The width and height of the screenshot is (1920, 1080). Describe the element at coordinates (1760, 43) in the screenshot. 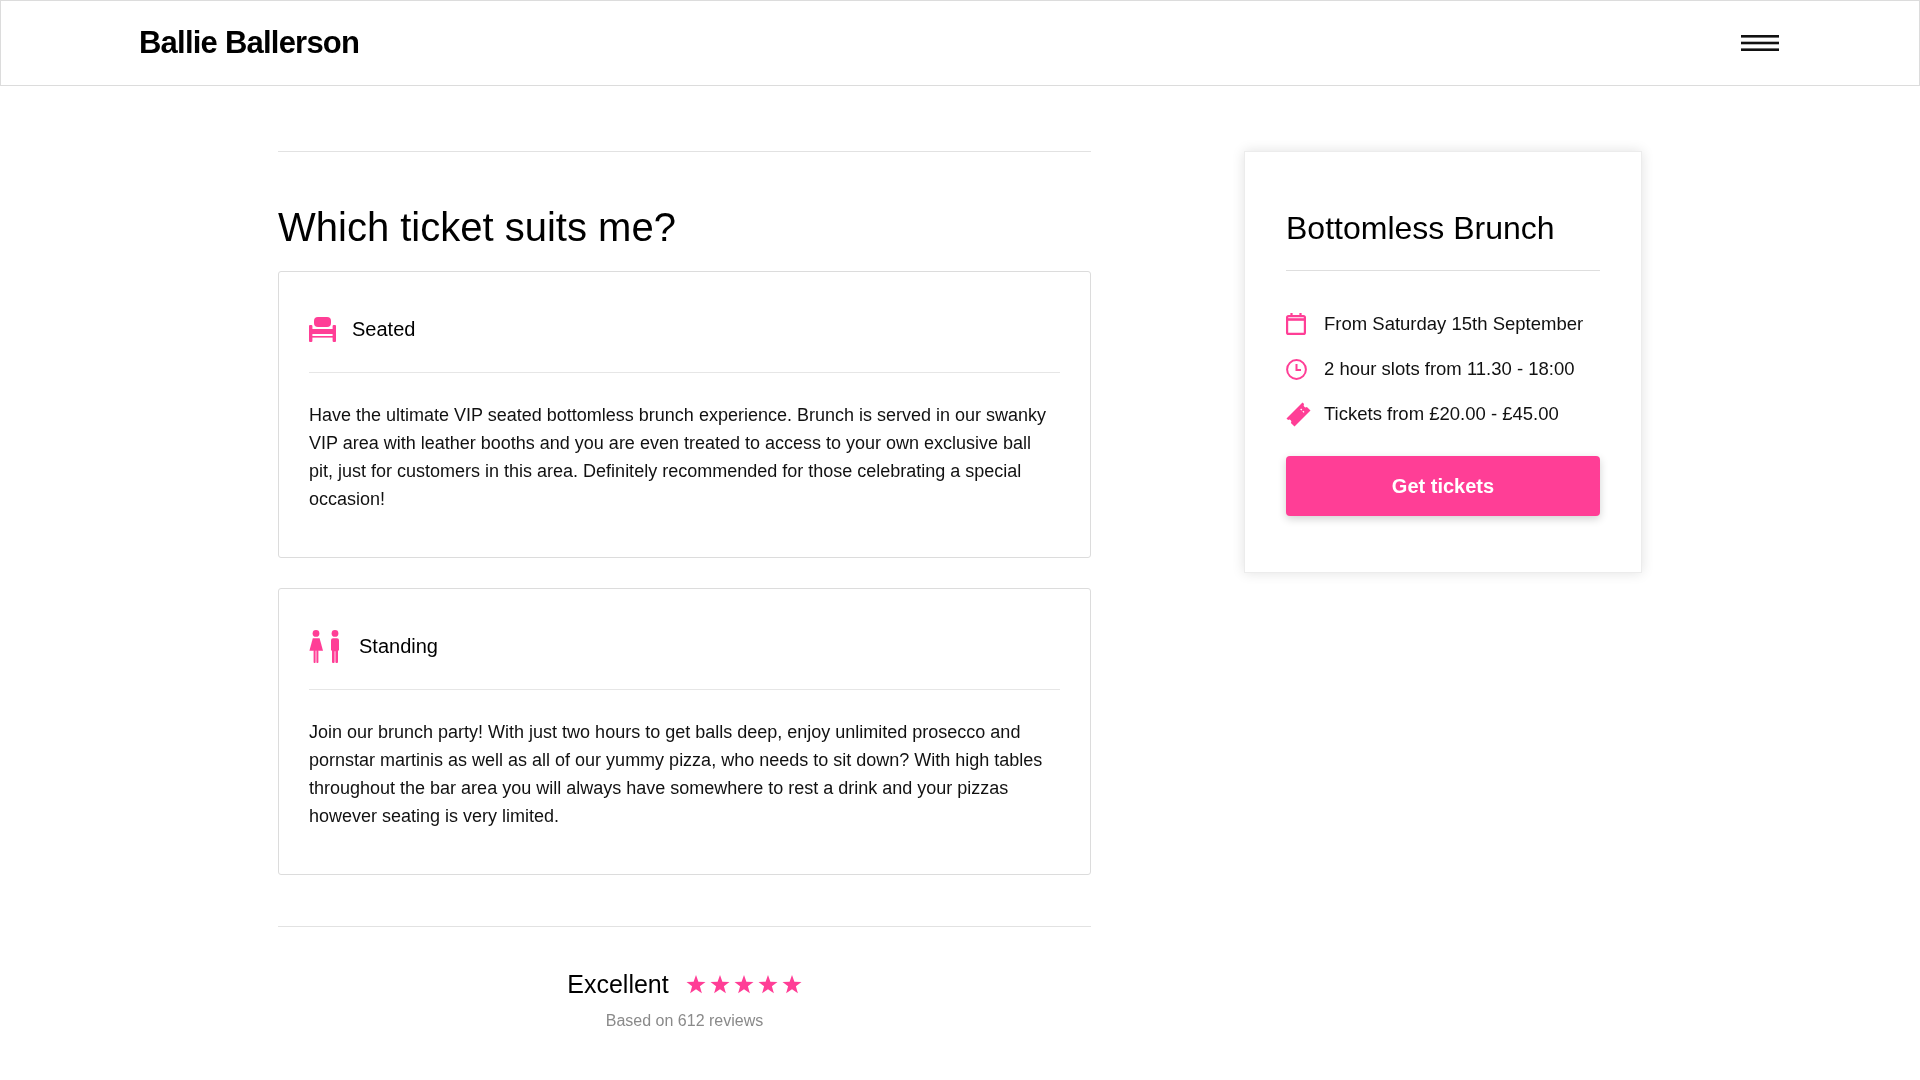

I see `menu-icon` at that location.